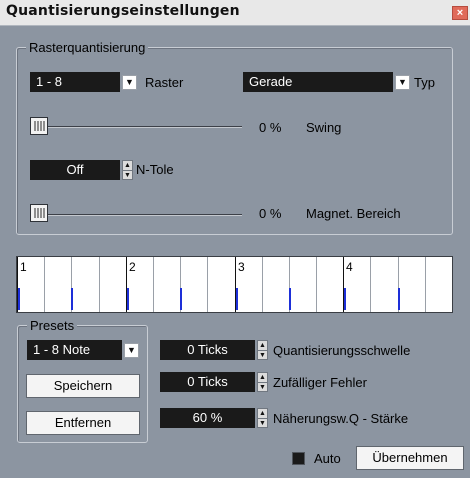 The height and width of the screenshot is (478, 470). I want to click on save-preset-button: Speichern, so click(83, 386).